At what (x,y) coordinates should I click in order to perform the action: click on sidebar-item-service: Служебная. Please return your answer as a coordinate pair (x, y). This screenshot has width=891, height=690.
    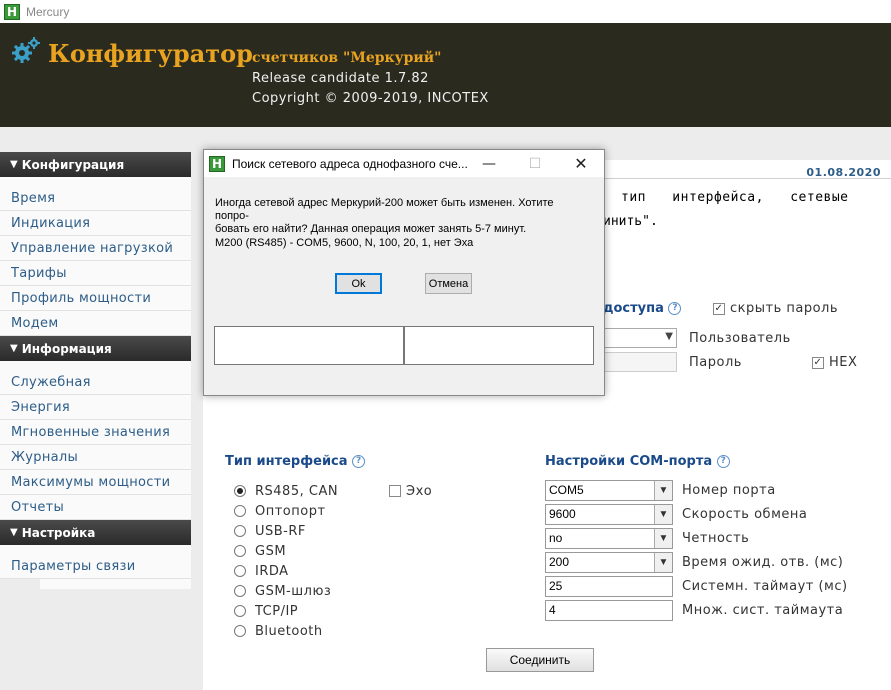
    Looking at the image, I should click on (95, 382).